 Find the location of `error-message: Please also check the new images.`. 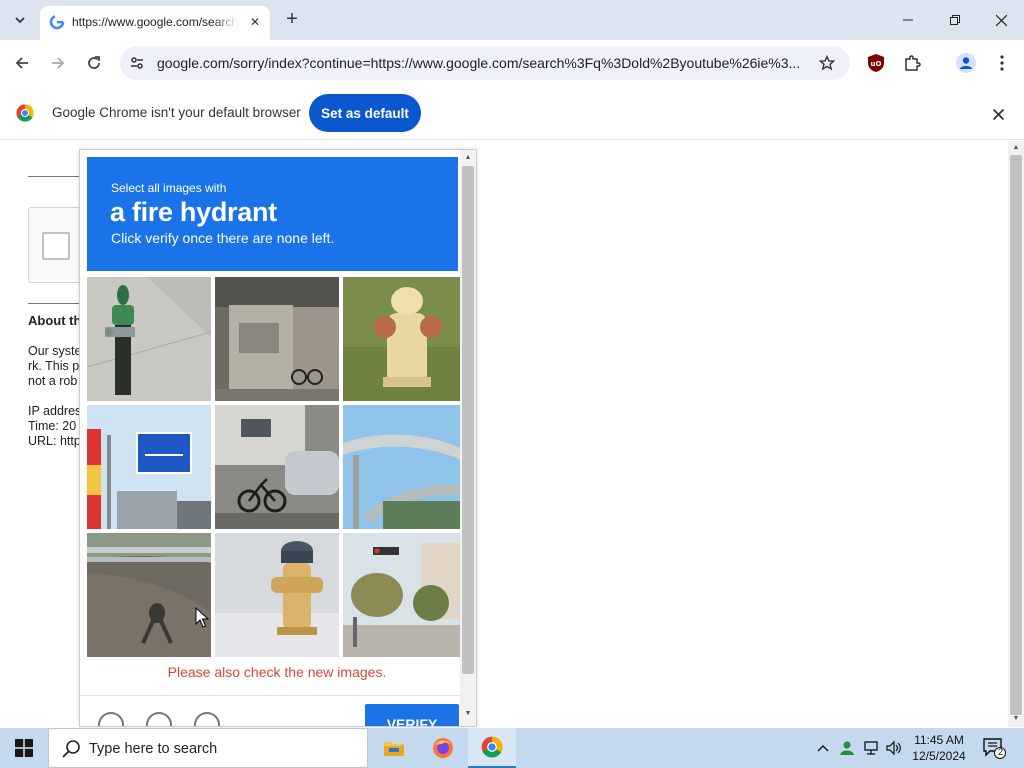

error-message: Please also check the new images. is located at coordinates (277, 672).